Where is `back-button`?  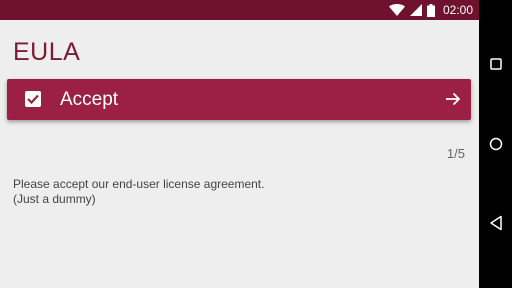 back-button is located at coordinates (495, 223).